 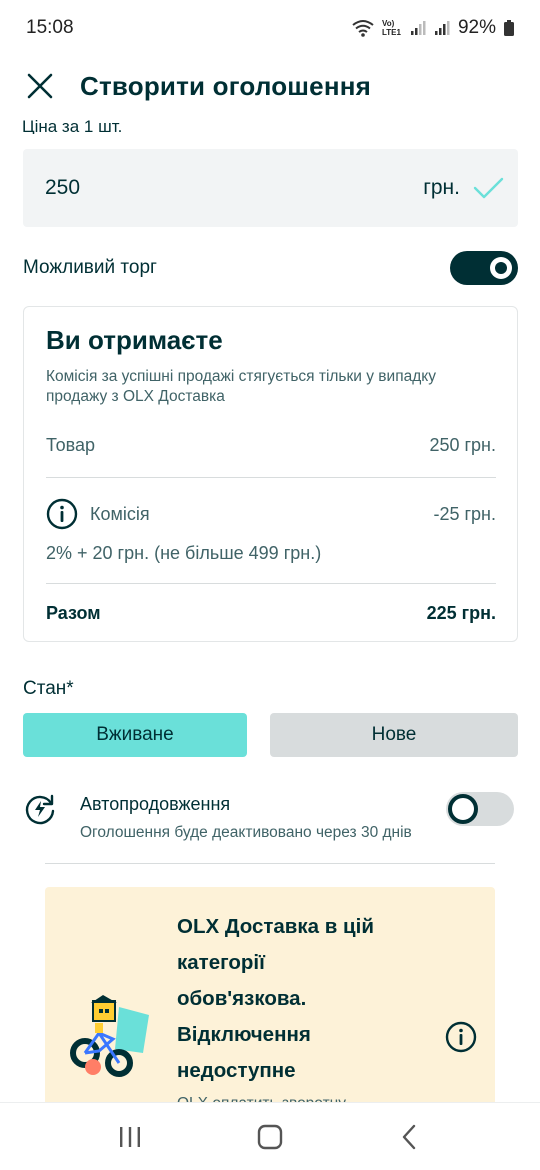 I want to click on fee-left: Комісія, so click(x=98, y=514).